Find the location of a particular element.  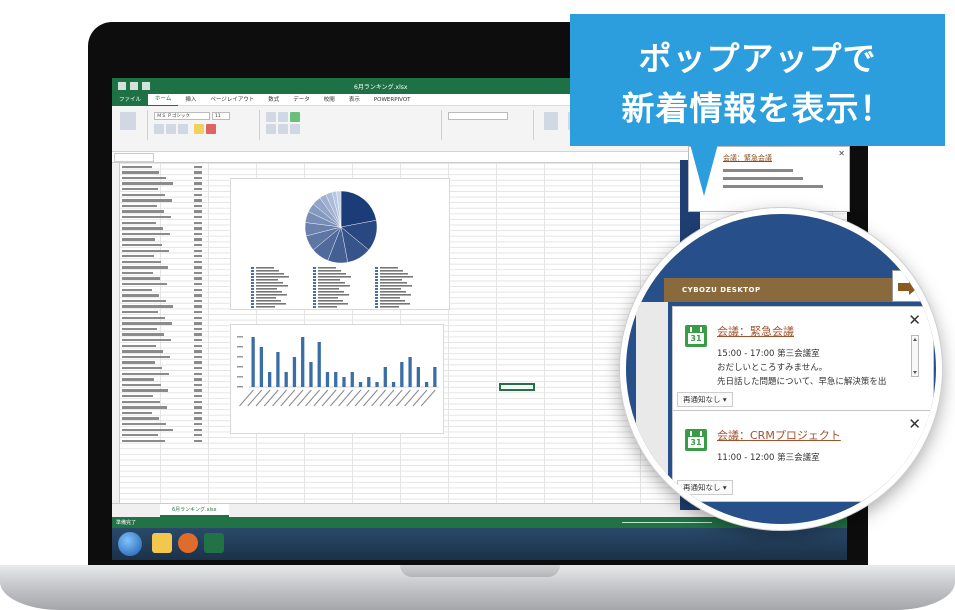

event-title-link: 会議：緊急会議 is located at coordinates (755, 331).